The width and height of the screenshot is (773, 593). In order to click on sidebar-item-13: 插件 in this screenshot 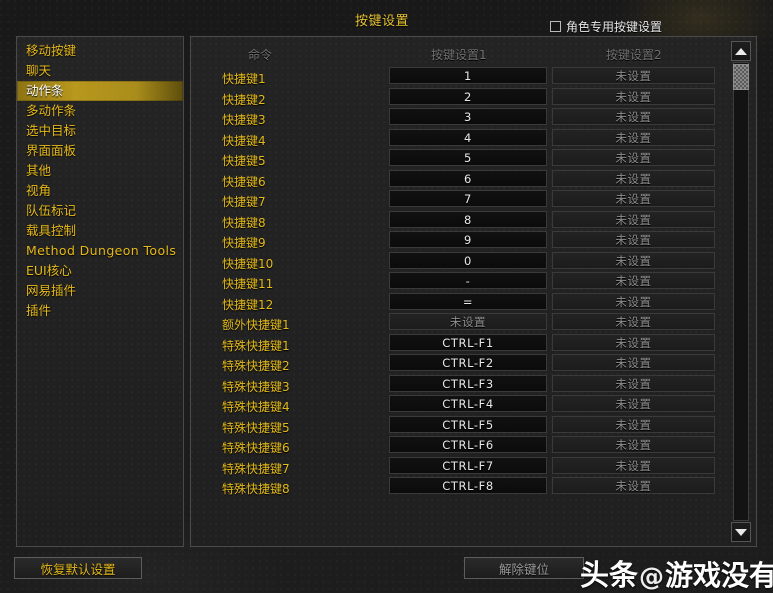, I will do `click(100, 311)`.